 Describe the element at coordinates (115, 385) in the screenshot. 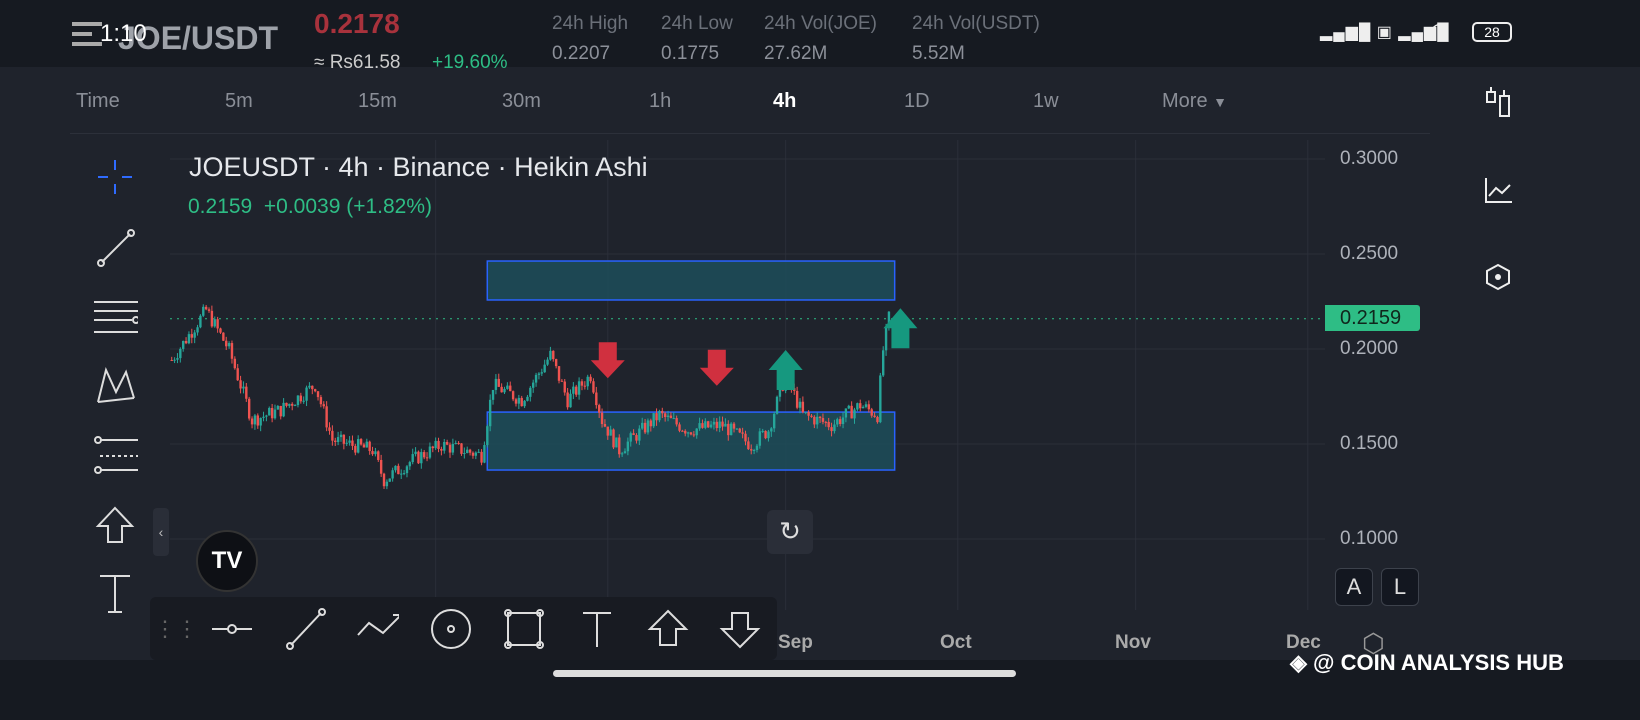

I see `pattern-tool-icon` at that location.